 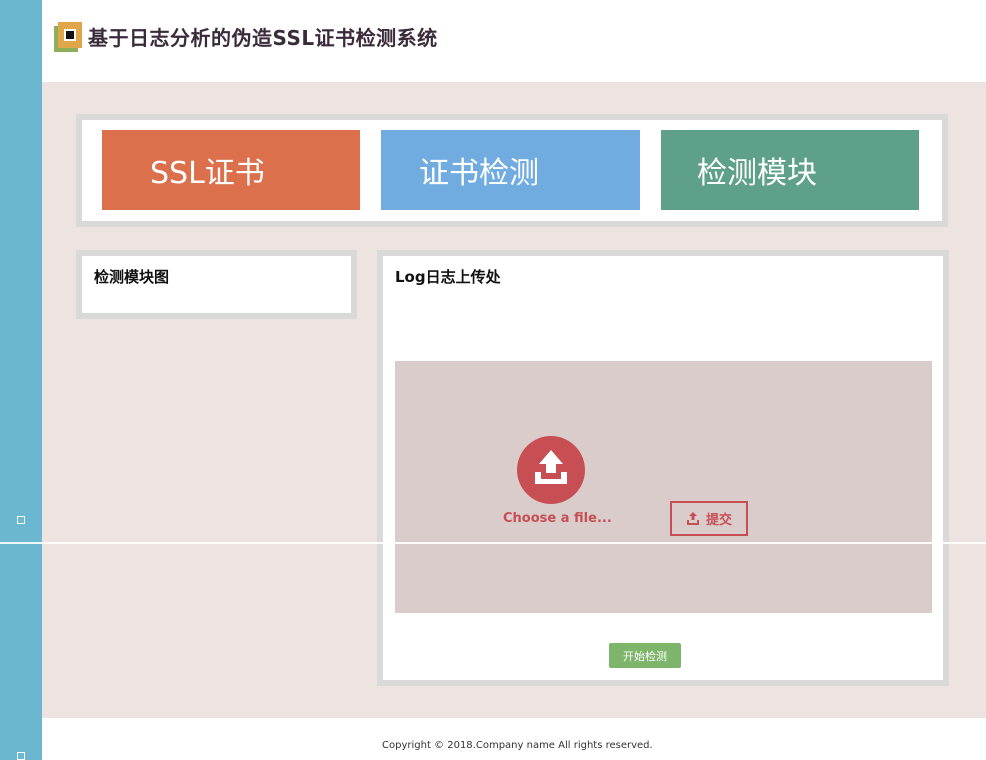 What do you see at coordinates (132, 277) in the screenshot?
I see `module-diagram-title: 检测模块图` at bounding box center [132, 277].